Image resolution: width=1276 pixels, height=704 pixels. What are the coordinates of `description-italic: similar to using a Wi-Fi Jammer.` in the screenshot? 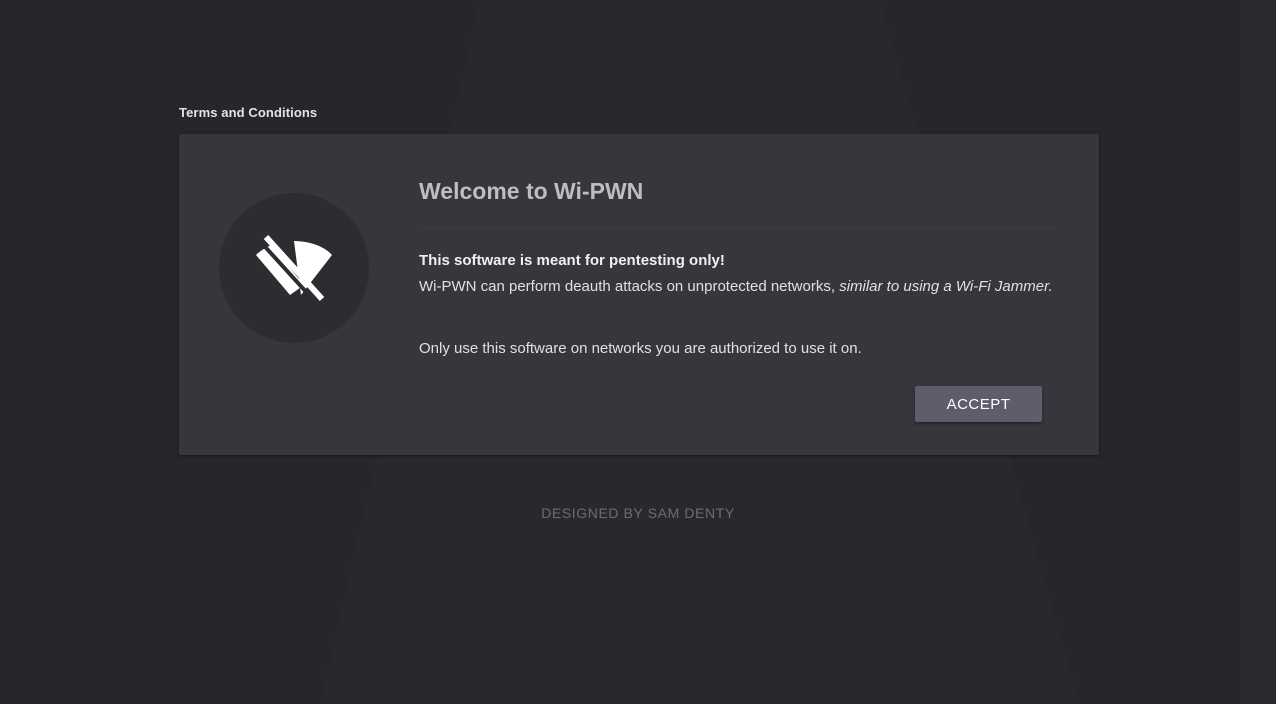 It's located at (946, 286).